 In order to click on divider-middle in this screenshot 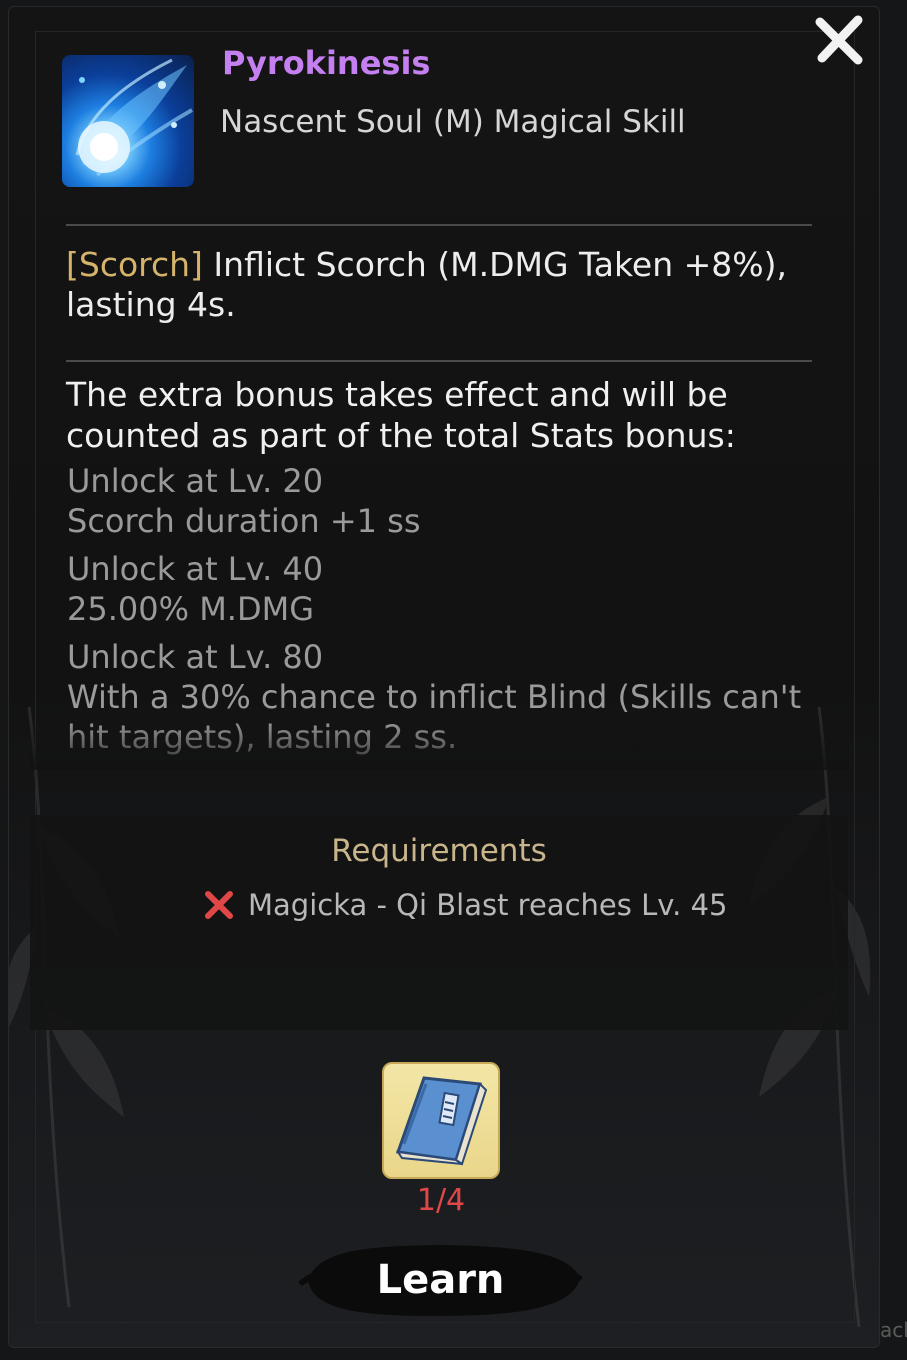, I will do `click(439, 361)`.